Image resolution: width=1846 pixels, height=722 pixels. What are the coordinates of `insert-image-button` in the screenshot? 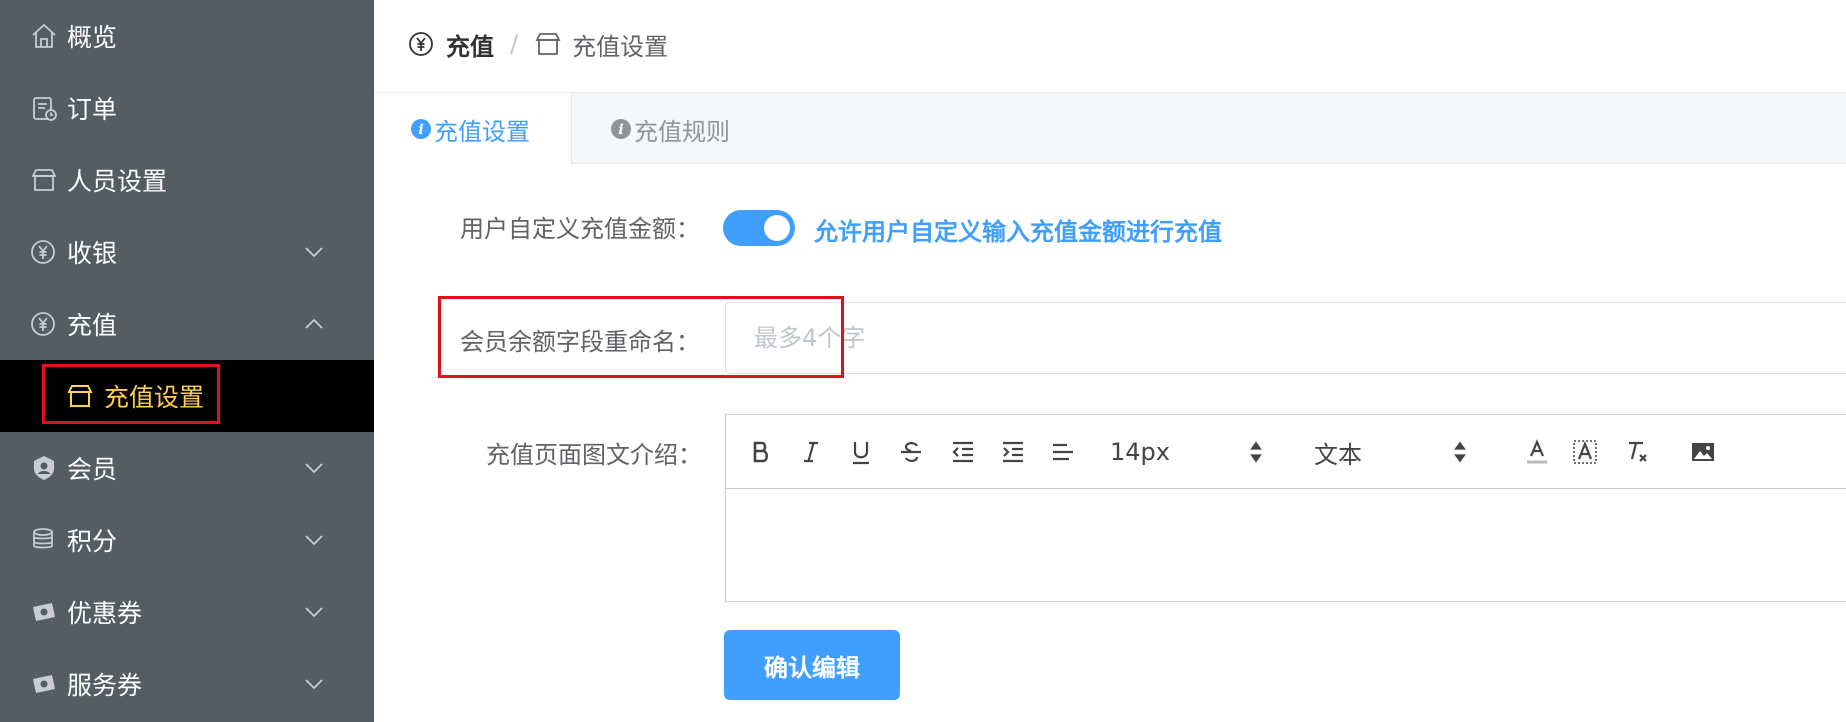 It's located at (1703, 452).